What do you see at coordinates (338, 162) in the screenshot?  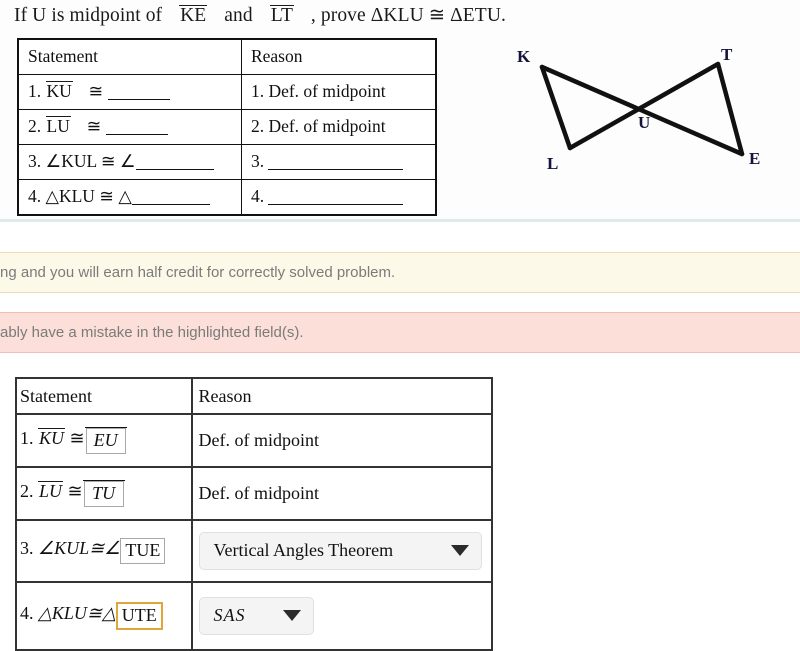 I see `reason-cell-3: 3.` at bounding box center [338, 162].